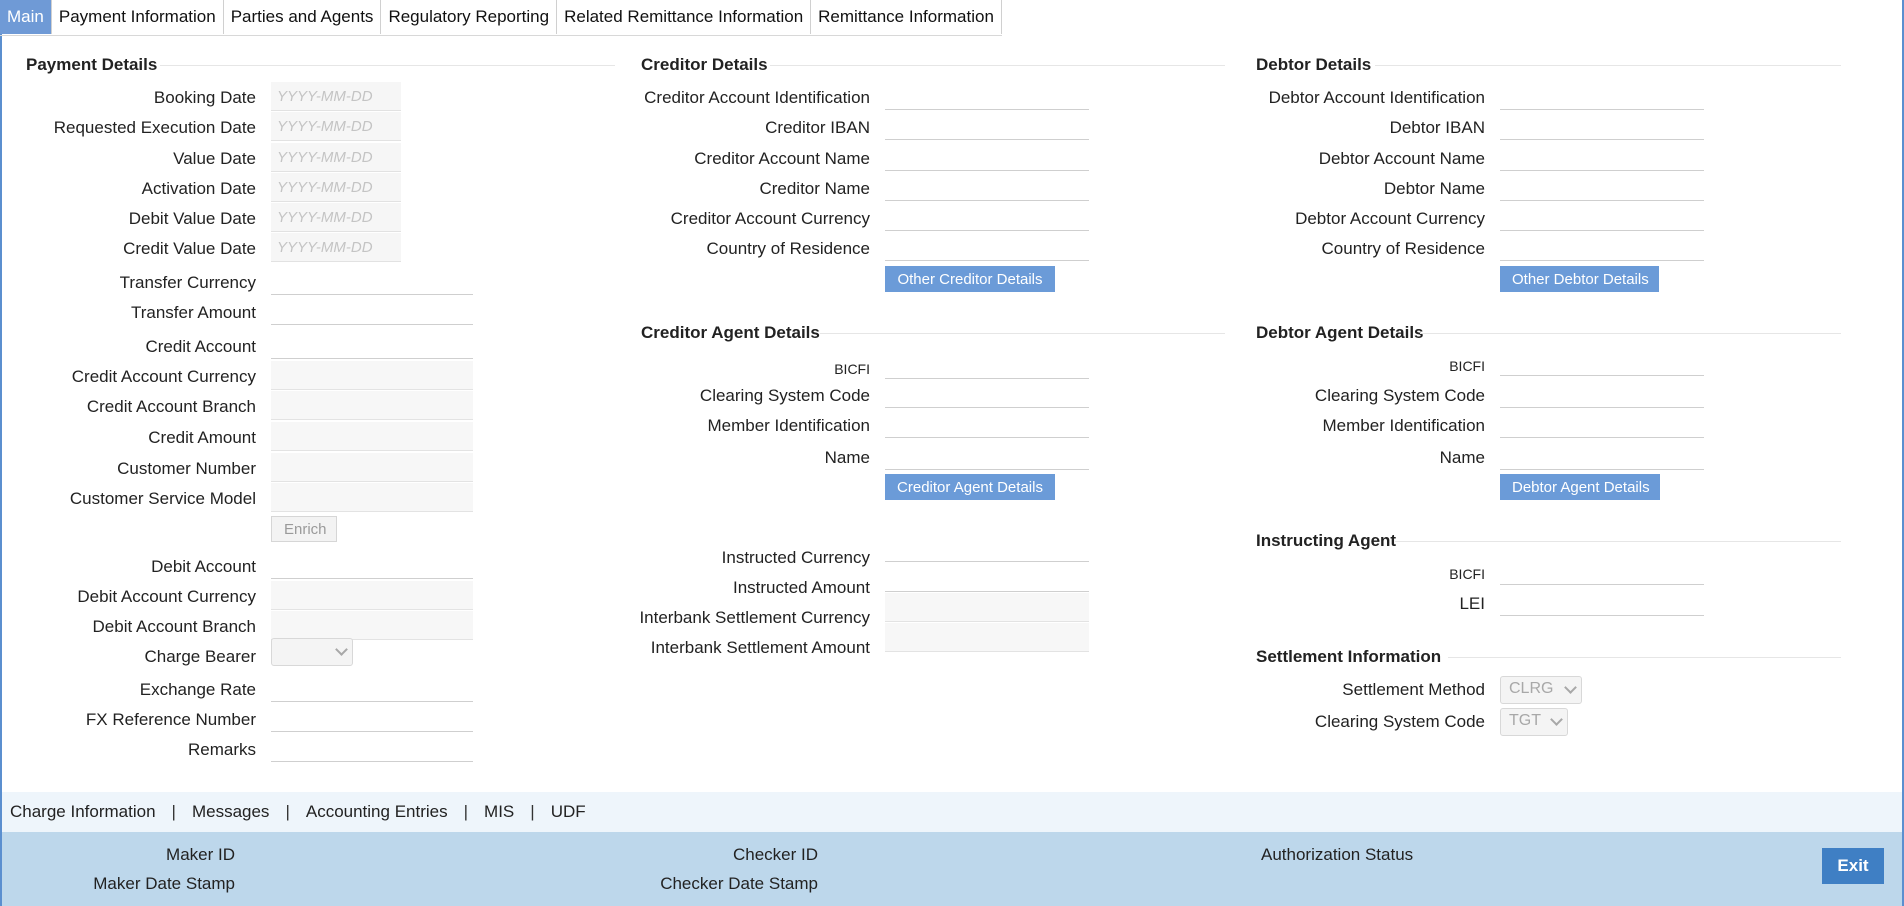 The height and width of the screenshot is (906, 1904). I want to click on creditor-country-of-residence-input, so click(987, 246).